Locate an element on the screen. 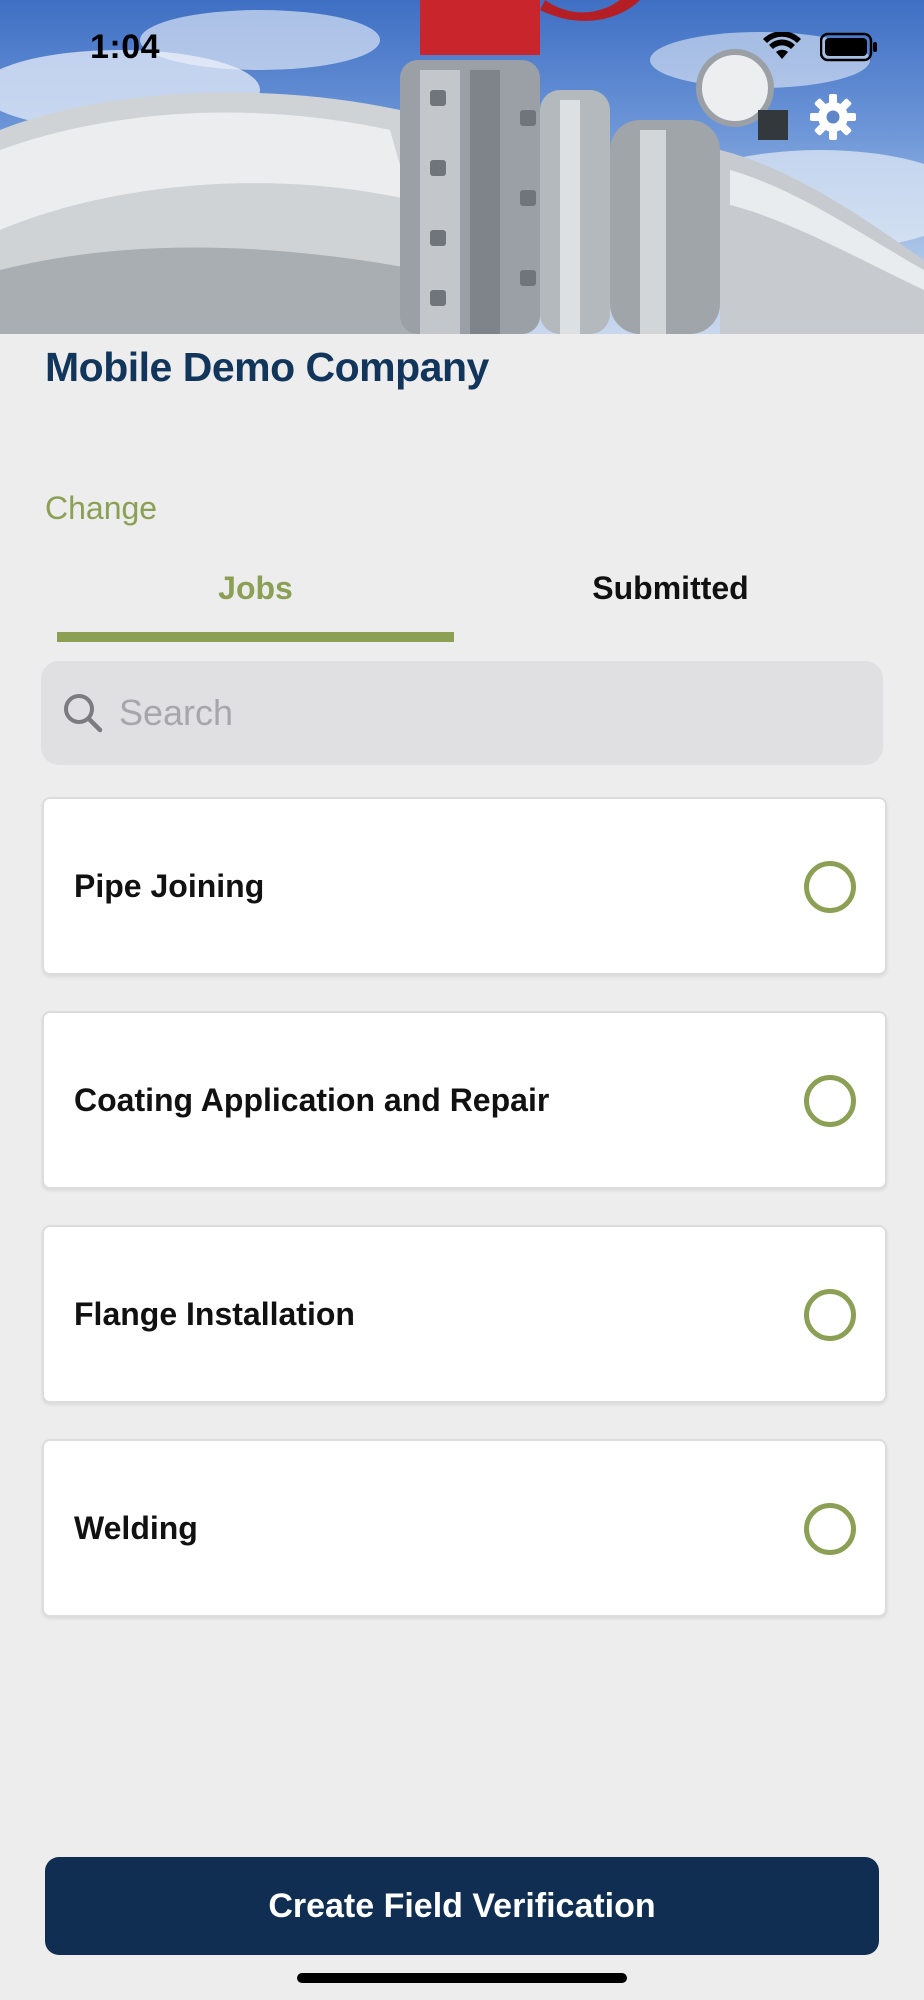 The image size is (924, 2000). job-card-coating-application-and-repair: Coating Application and Repair is located at coordinates (464, 1100).